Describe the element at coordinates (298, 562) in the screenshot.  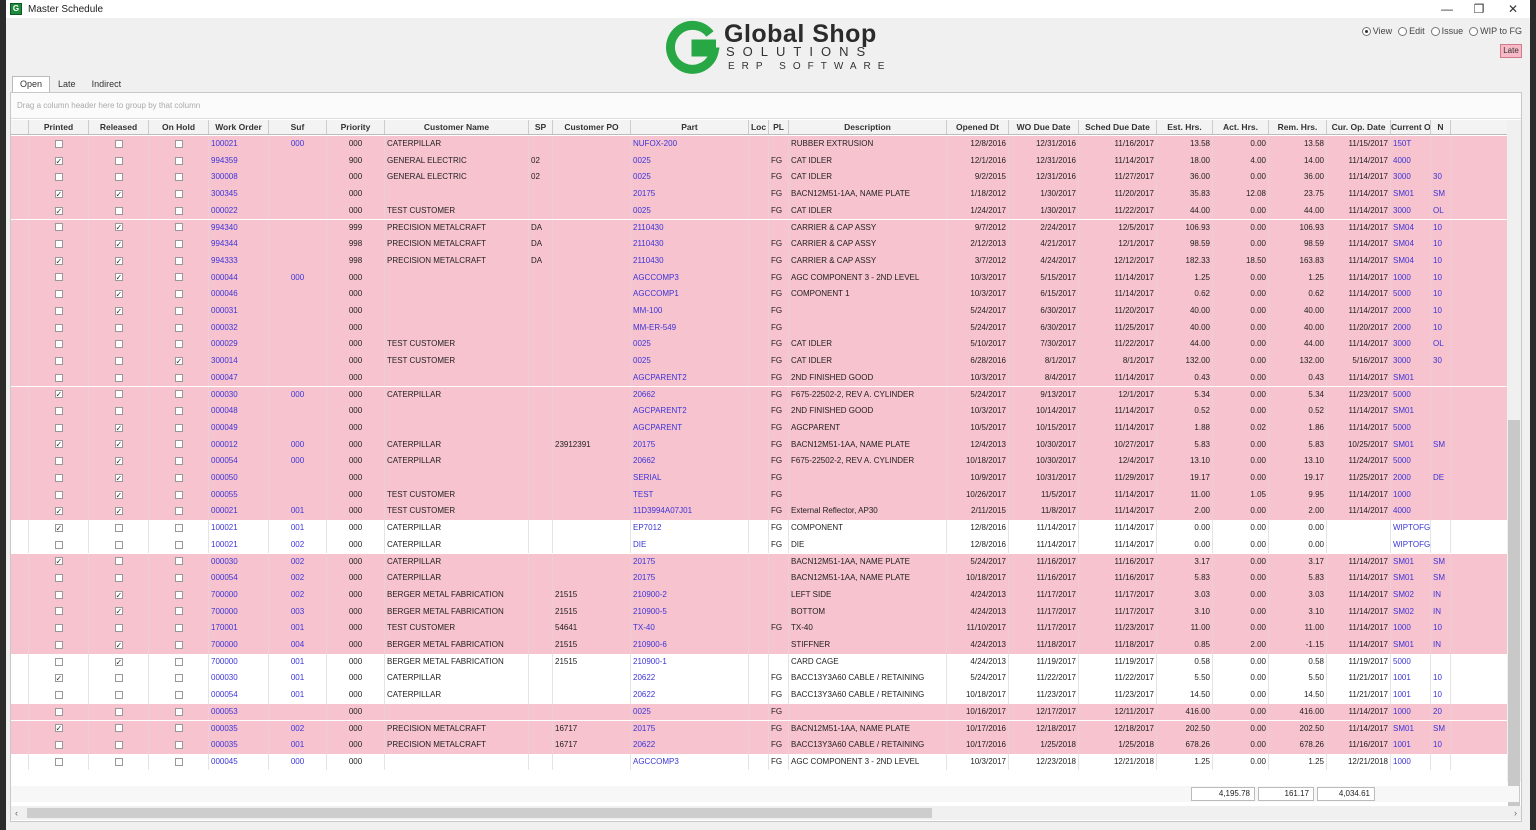
I see `cell-suf: 002` at that location.